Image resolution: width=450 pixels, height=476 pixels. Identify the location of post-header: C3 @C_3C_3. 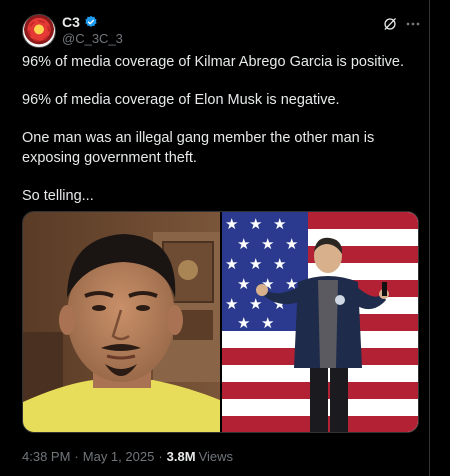
(222, 29).